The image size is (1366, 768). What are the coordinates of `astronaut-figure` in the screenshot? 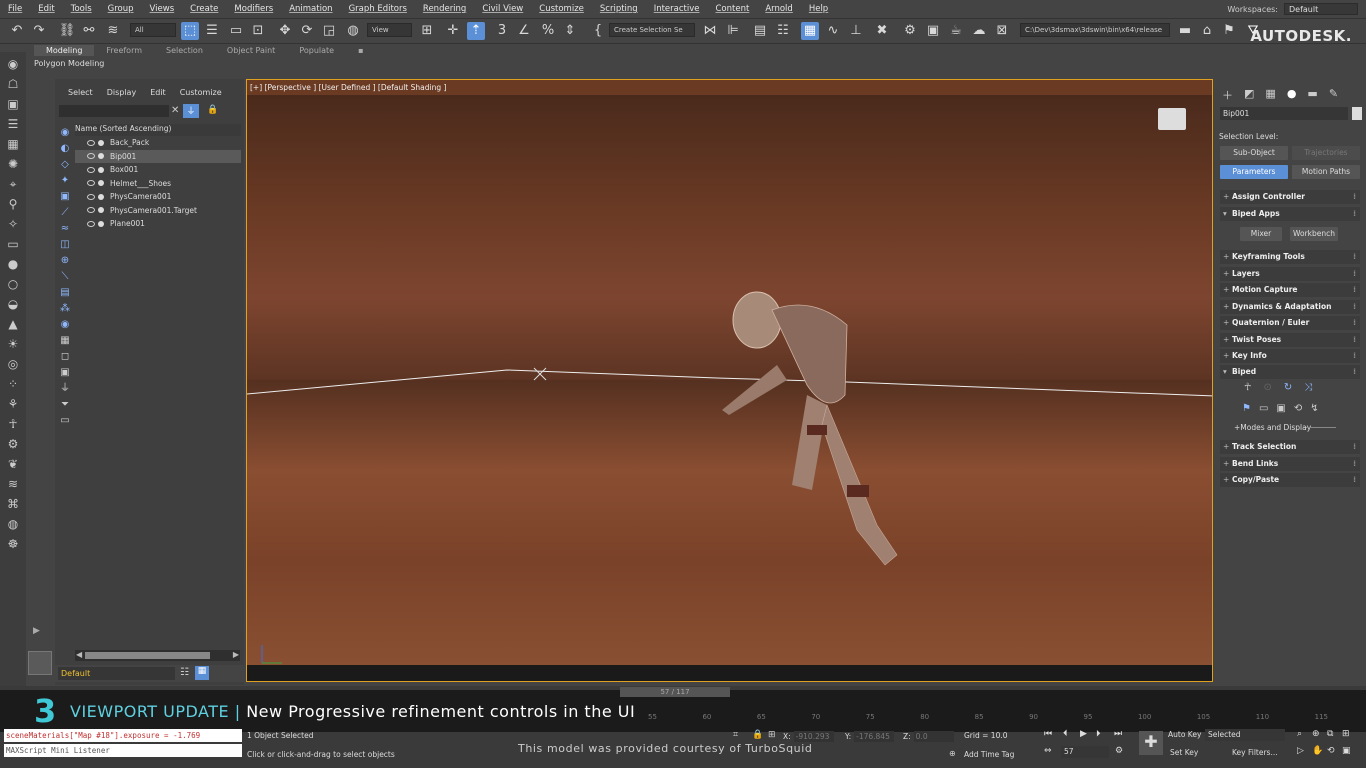 It's located at (812, 435).